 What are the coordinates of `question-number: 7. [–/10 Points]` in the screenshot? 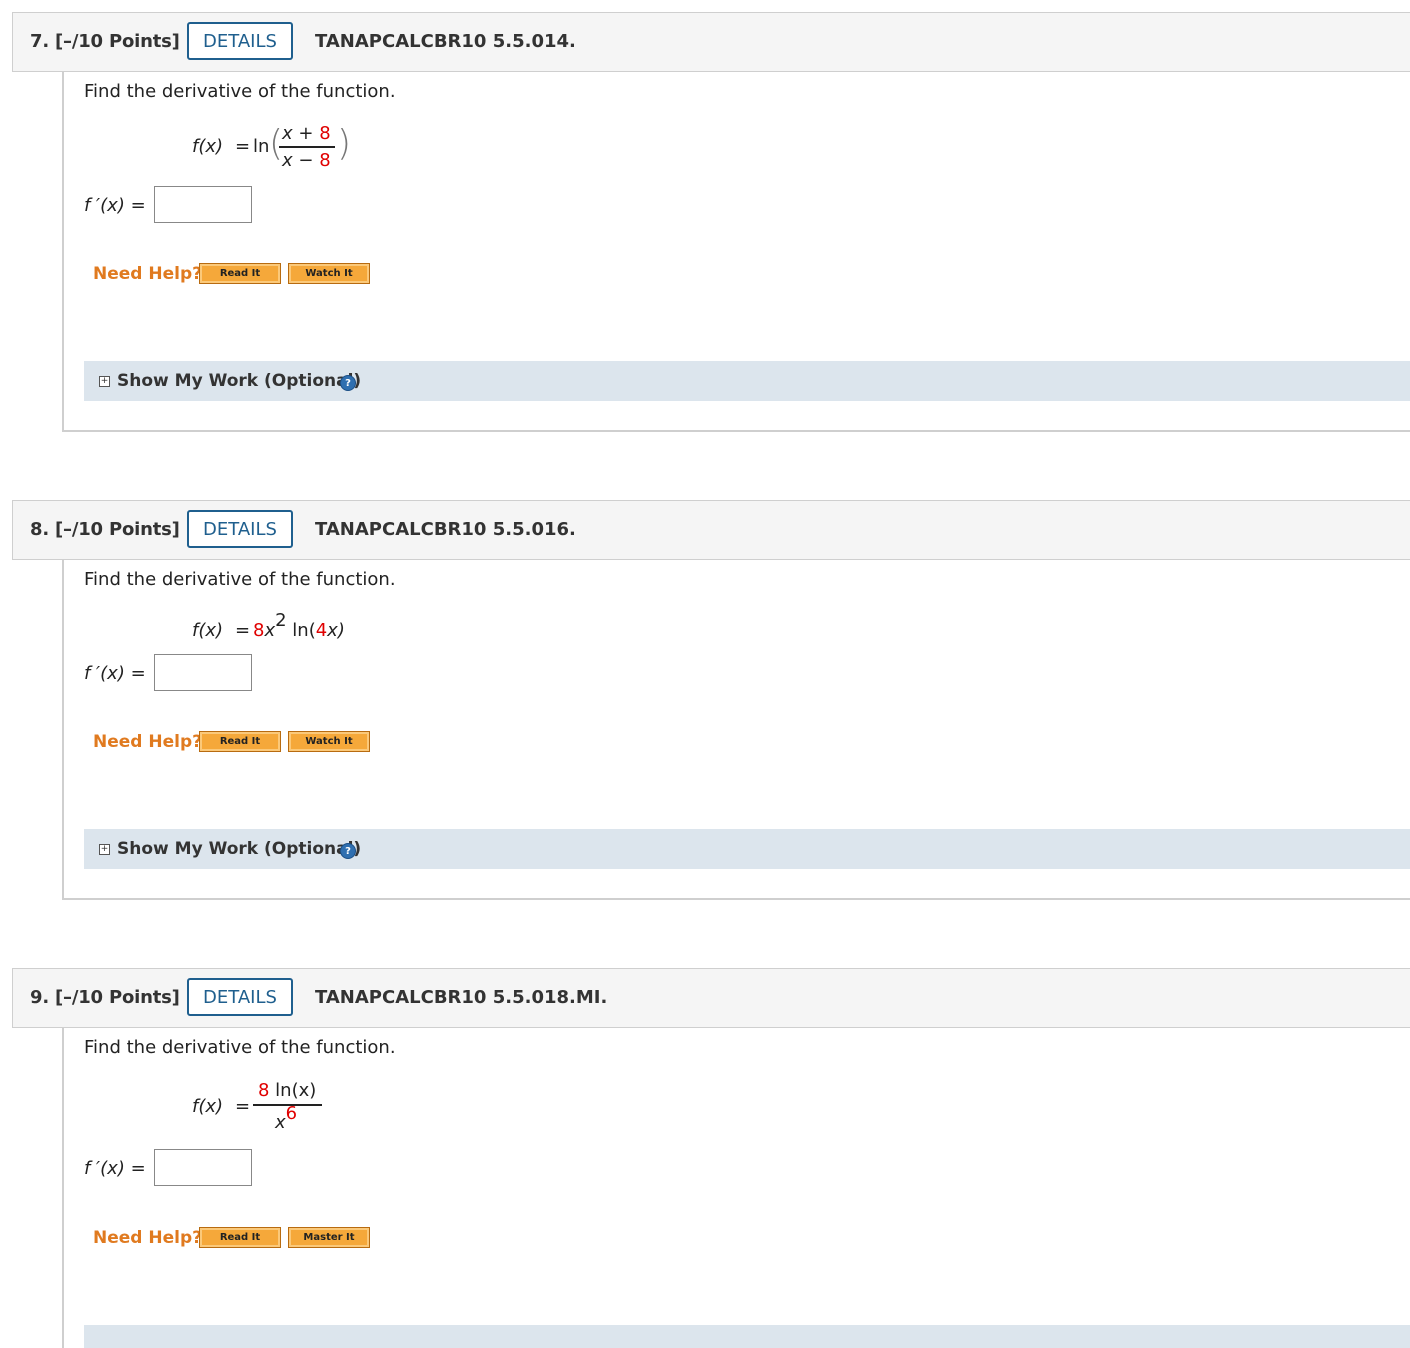 It's located at (105, 41).